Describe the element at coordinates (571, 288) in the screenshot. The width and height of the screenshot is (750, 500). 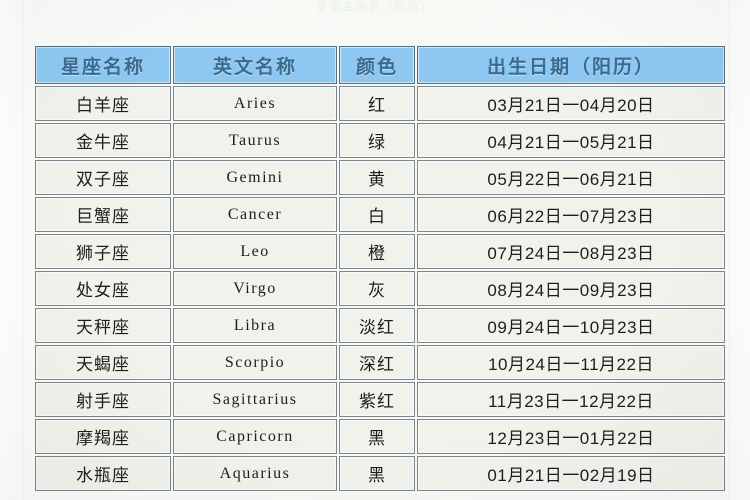
I see `zodiac-birth-date: 08月24日一09月23日` at that location.